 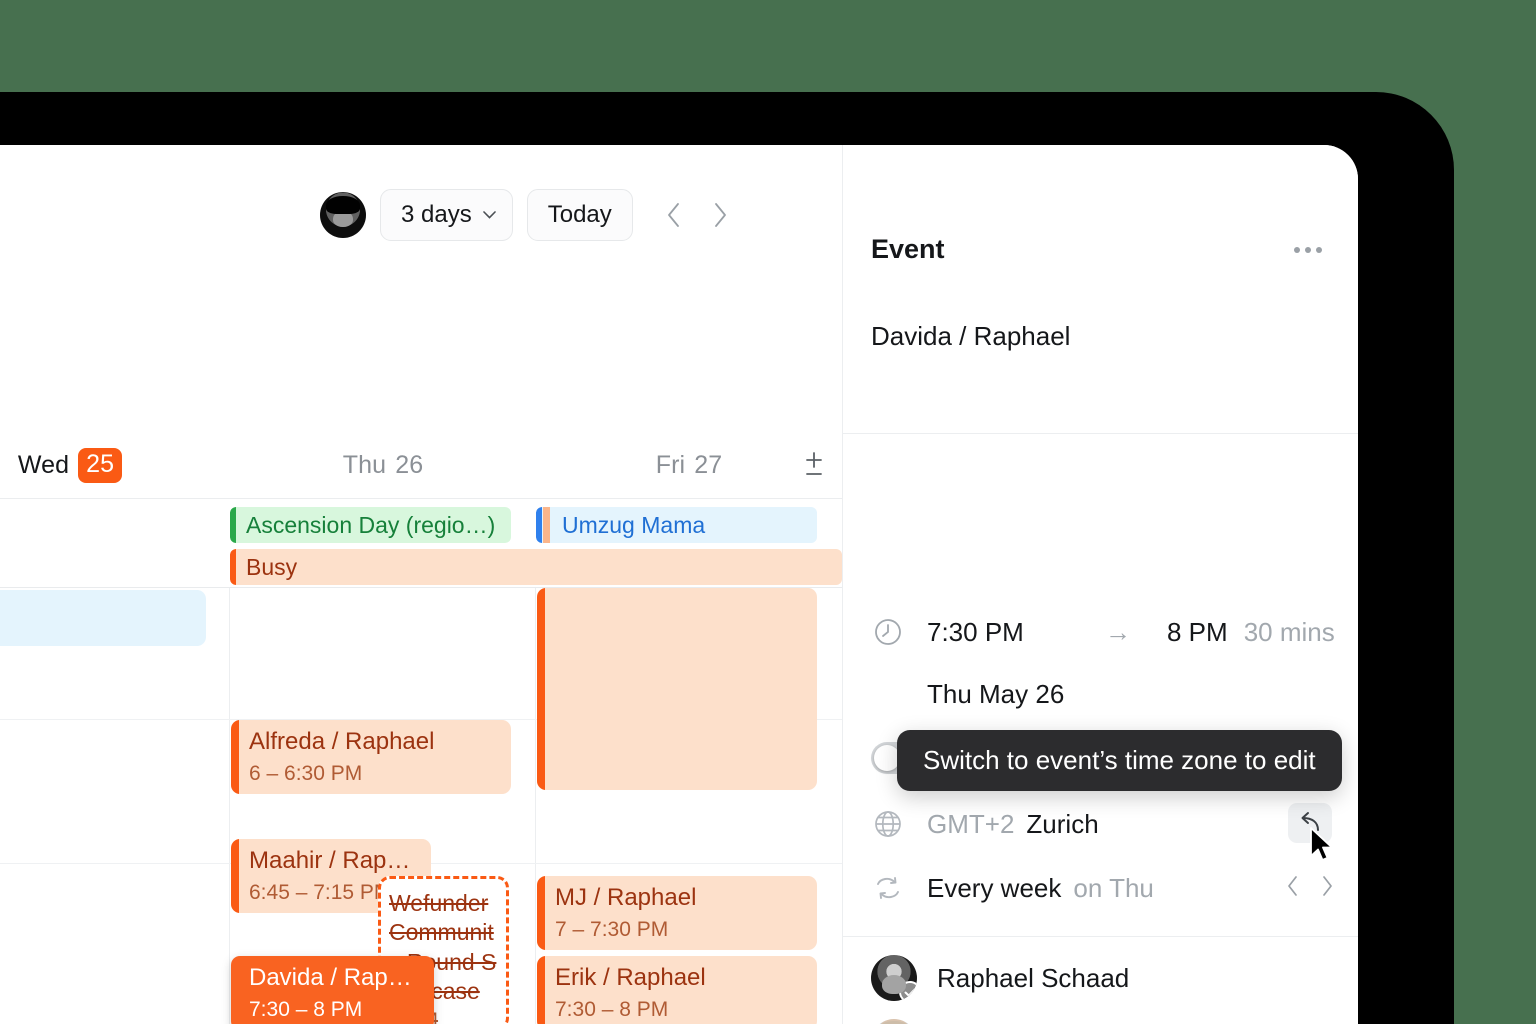 What do you see at coordinates (371, 757) in the screenshot?
I see `event-alfreda-raphael: Alfreda / Raphael 6 – 6:30 PM` at bounding box center [371, 757].